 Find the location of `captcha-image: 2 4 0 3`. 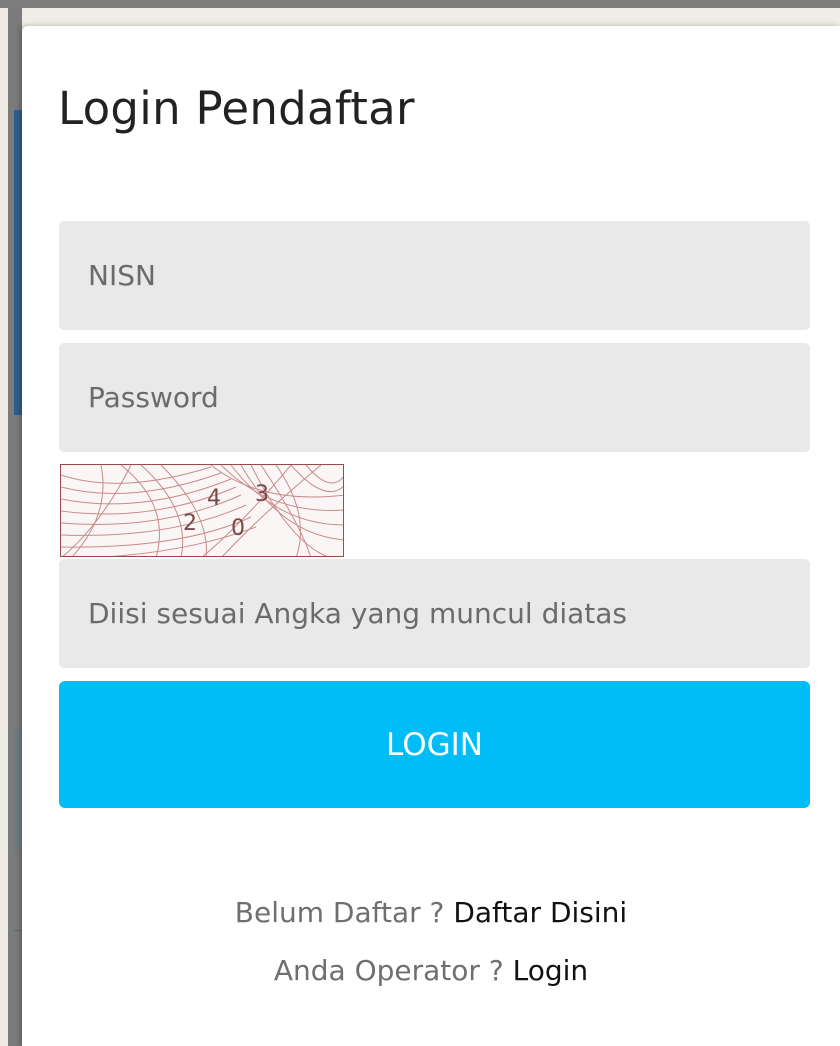

captcha-image: 2 4 0 3 is located at coordinates (202, 510).